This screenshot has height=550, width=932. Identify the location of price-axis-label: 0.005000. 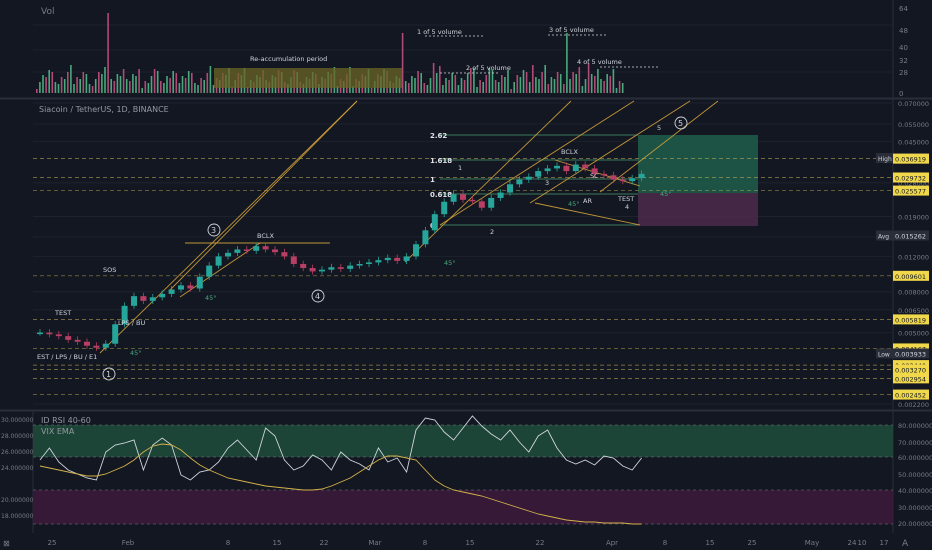
(913, 334).